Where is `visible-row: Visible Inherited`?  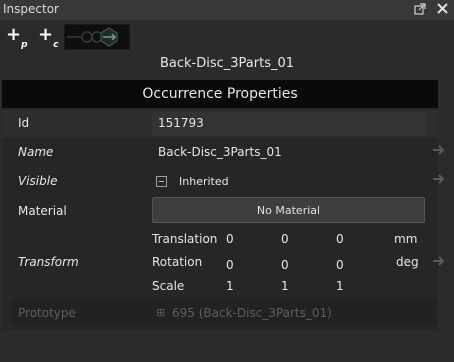 visible-row: Visible Inherited is located at coordinates (223, 182).